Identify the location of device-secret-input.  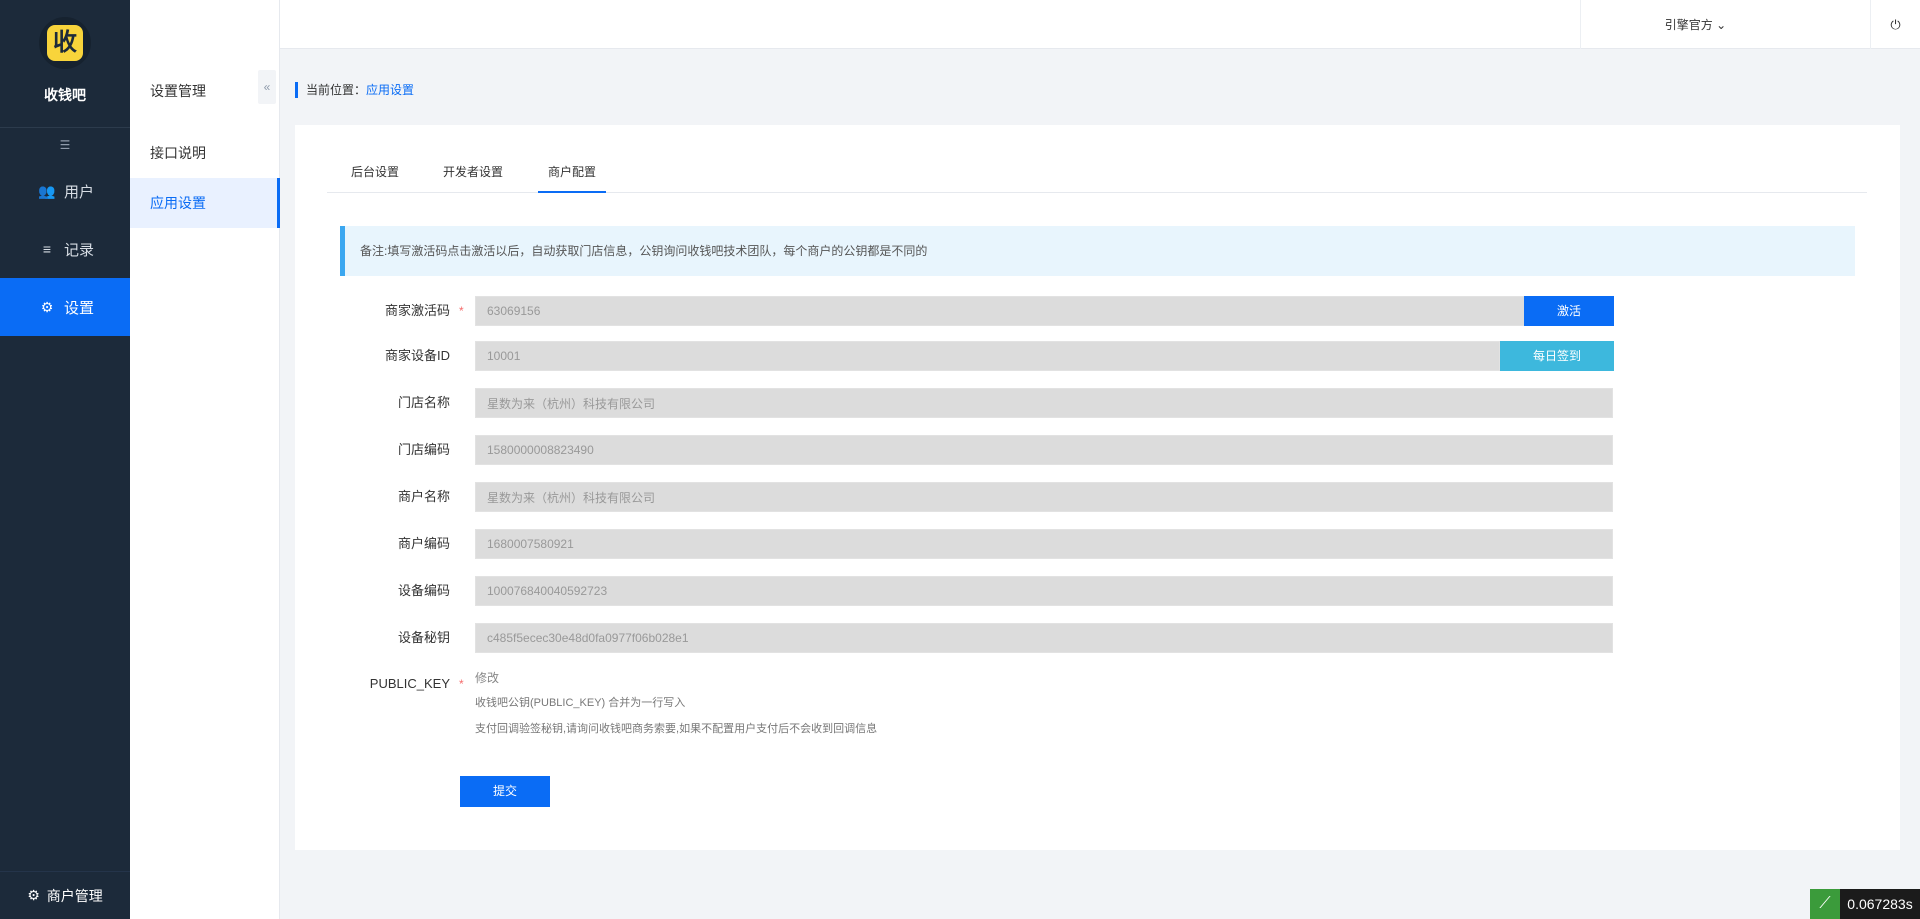
(1044, 638).